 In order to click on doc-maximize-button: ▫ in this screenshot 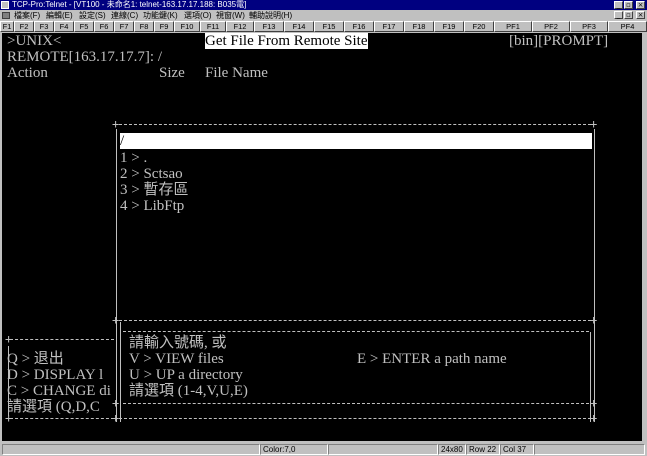, I will do `click(628, 15)`.